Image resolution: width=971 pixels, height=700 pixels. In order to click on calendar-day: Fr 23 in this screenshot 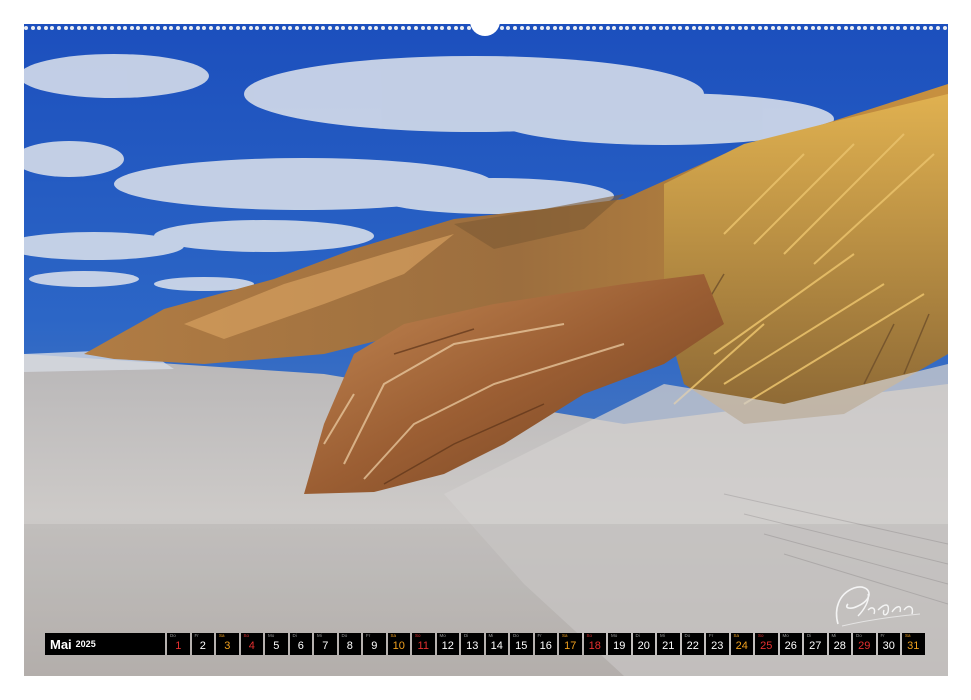, I will do `click(717, 644)`.